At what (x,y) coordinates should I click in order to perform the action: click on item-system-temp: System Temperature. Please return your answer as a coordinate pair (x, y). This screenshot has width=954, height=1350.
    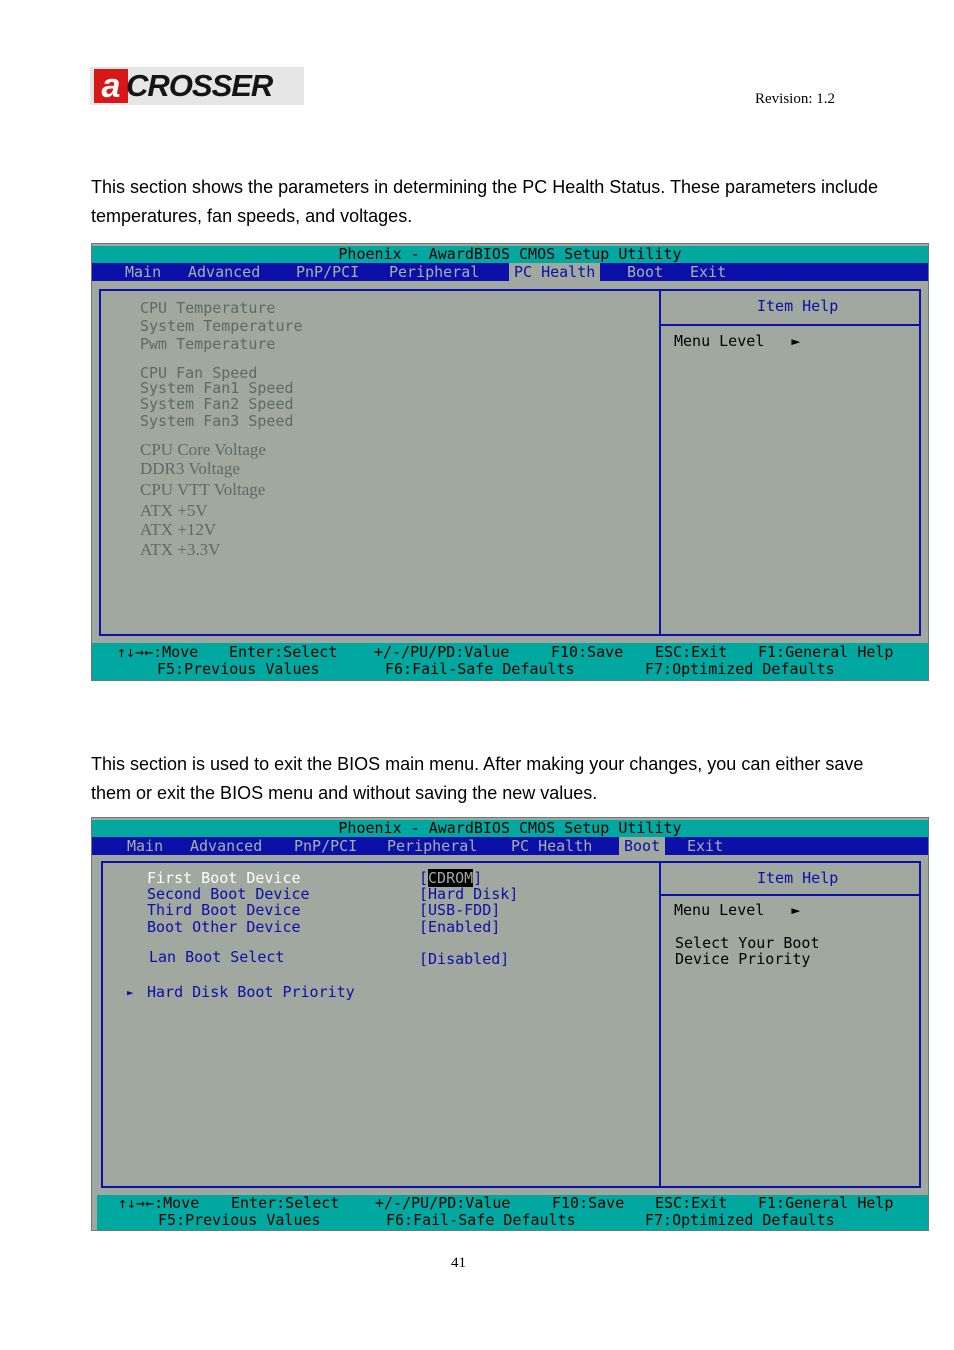
    Looking at the image, I should click on (221, 326).